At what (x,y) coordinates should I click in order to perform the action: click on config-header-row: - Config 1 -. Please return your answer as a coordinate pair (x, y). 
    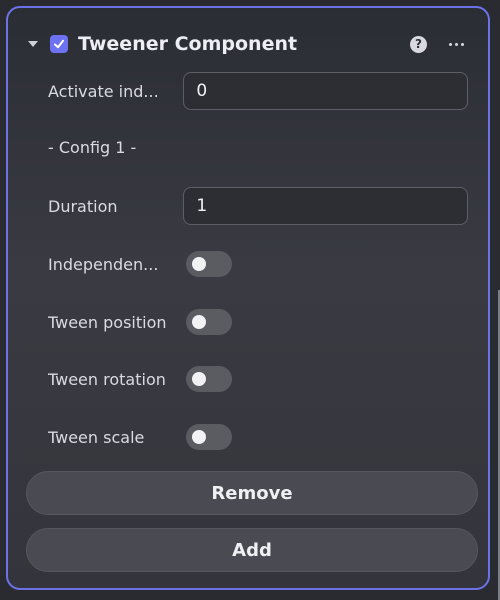
    Looking at the image, I should click on (258, 147).